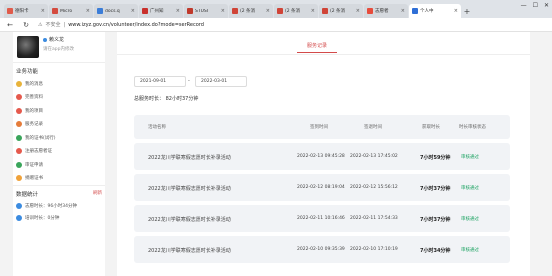 The image size is (552, 276). I want to click on tab-title: Micro, so click(66, 11).